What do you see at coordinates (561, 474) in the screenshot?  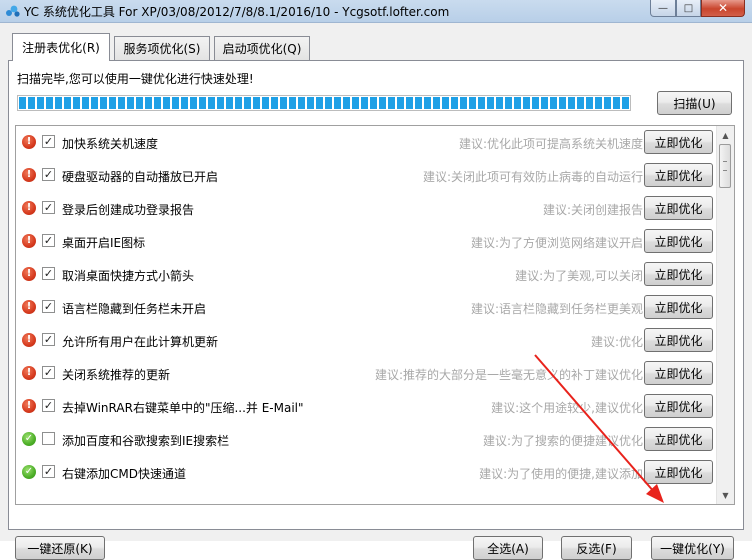 I see `item-hint: 建议:为了使用的便捷,建议添加` at bounding box center [561, 474].